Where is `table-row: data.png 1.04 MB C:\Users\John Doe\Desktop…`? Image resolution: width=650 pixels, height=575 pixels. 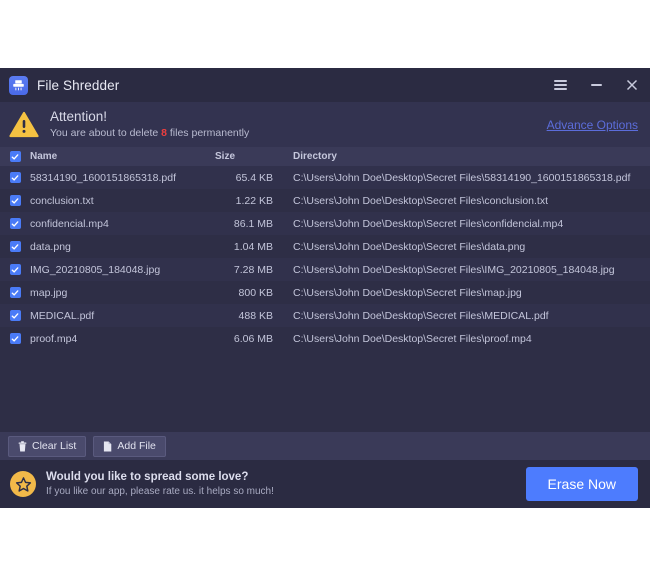 table-row: data.png 1.04 MB C:\Users\John Doe\Desktop… is located at coordinates (325, 246).